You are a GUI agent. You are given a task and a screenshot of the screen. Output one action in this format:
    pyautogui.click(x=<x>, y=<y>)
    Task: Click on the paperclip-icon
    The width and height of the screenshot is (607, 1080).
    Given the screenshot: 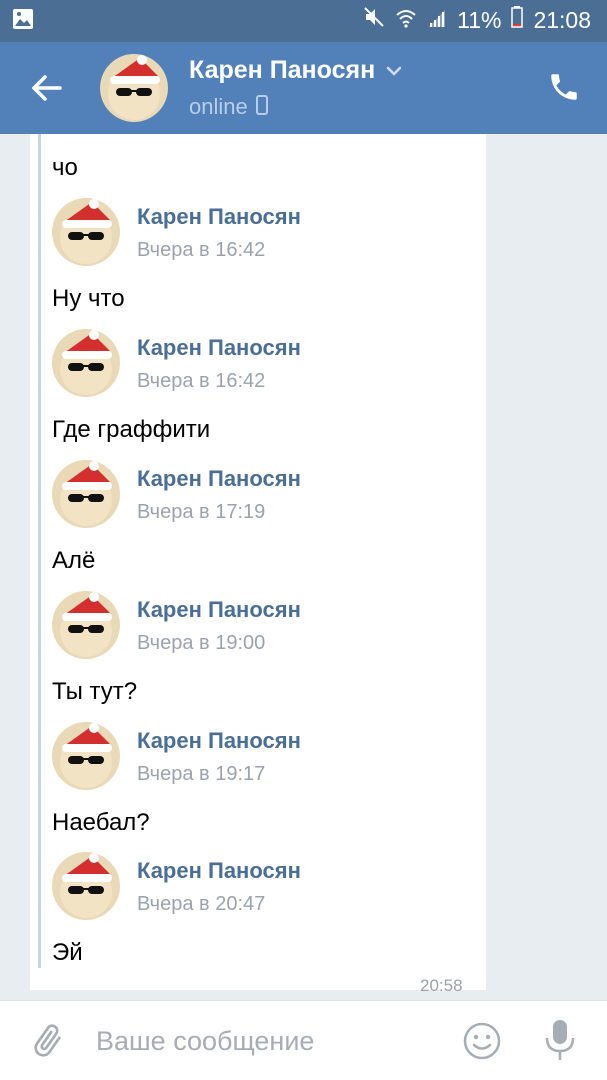 What is the action you would take?
    pyautogui.click(x=48, y=1041)
    